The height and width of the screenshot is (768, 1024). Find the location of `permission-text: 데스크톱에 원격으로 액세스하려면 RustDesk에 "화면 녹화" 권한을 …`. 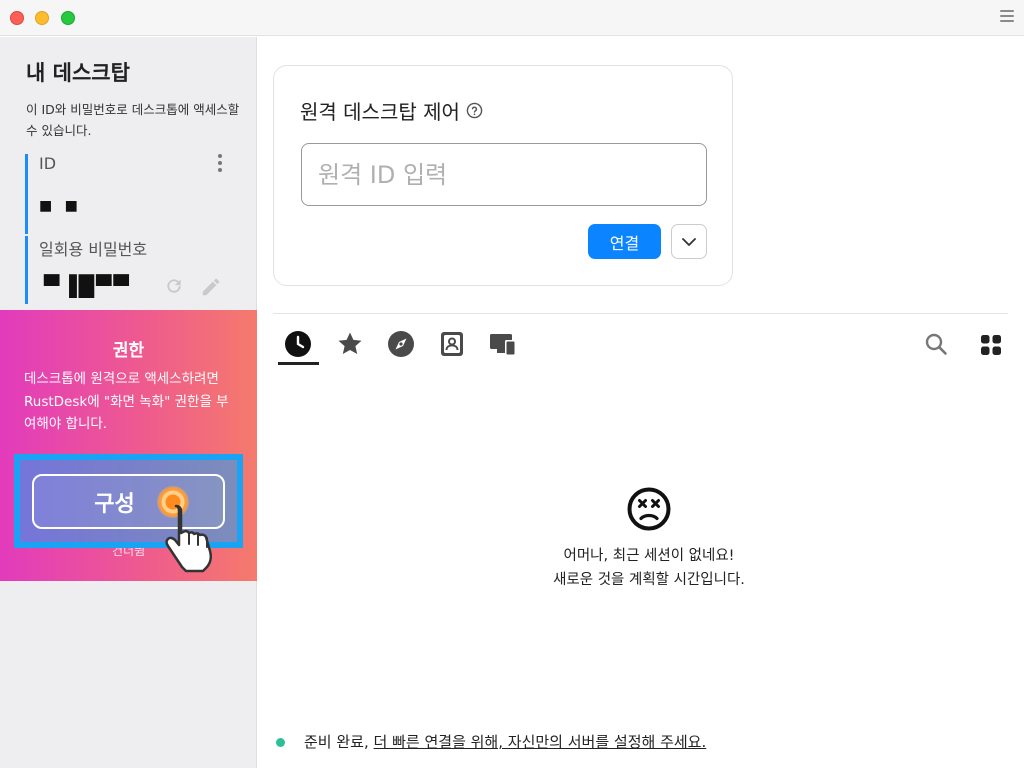

permission-text: 데스크톱에 원격으로 액세스하려면 RustDesk에 "화면 녹화" 권한을 … is located at coordinates (126, 401).